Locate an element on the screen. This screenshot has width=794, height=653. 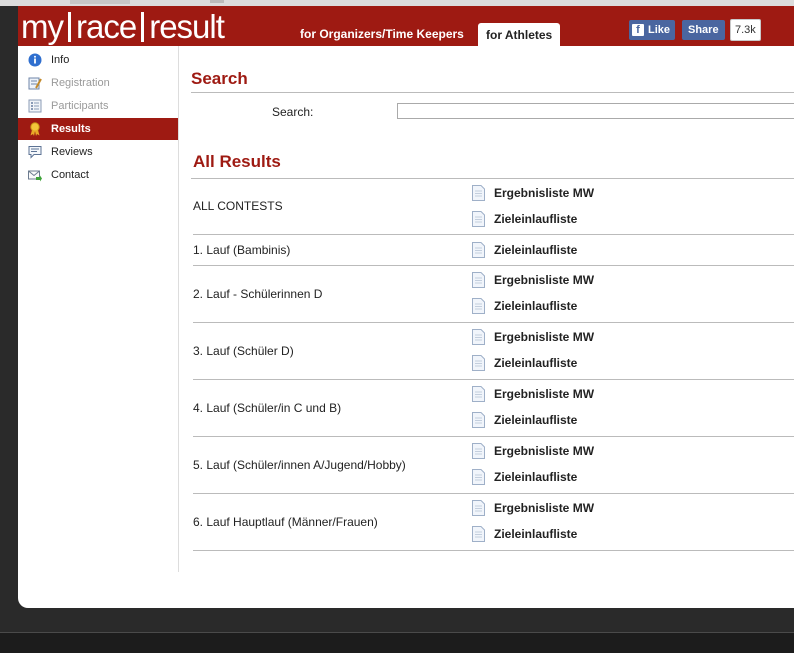
facebook-like-button: f Like is located at coordinates (652, 30).